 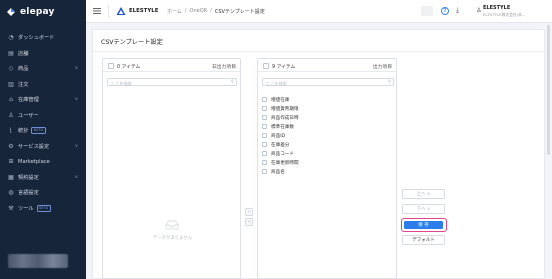 What do you see at coordinates (23, 69) in the screenshot?
I see `sidebar-item-label: 商品` at bounding box center [23, 69].